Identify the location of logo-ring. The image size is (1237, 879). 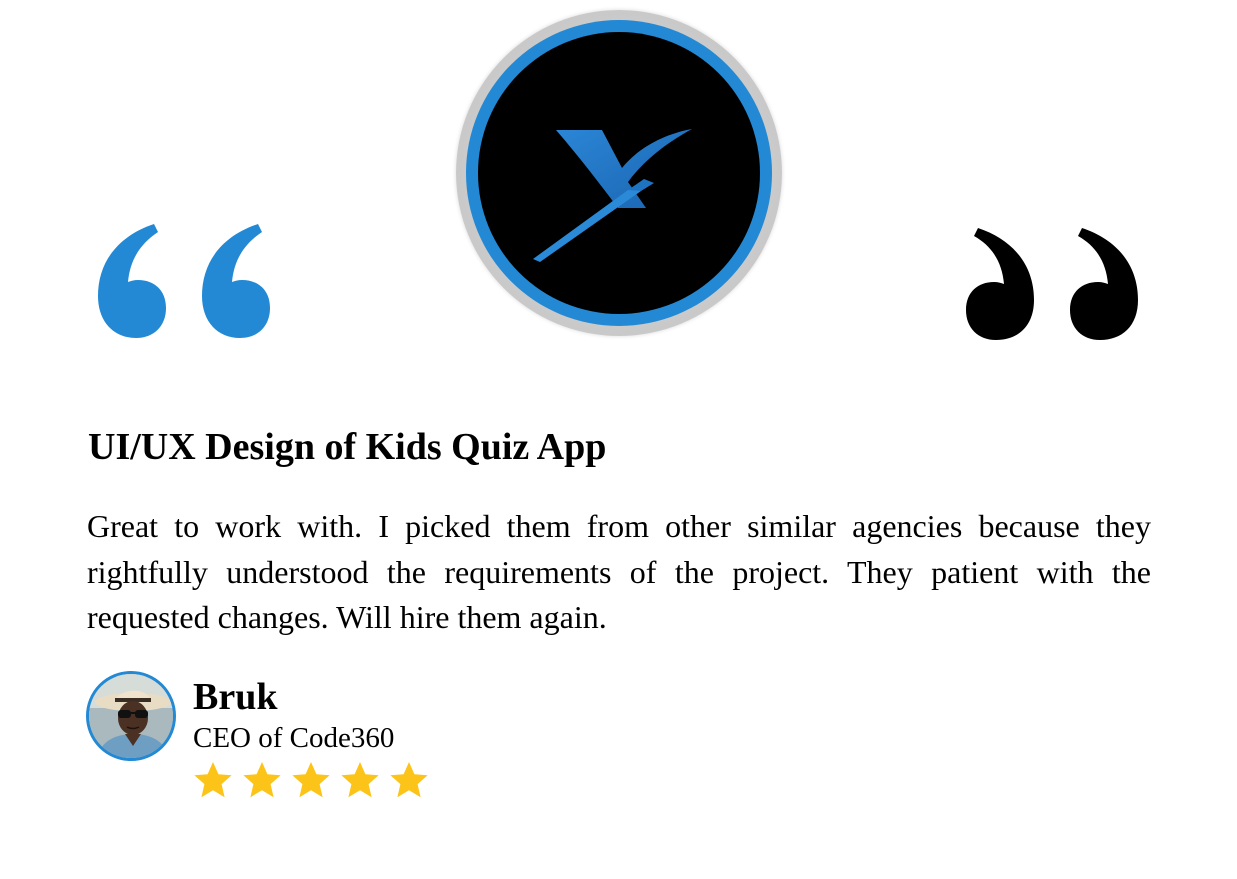
(619, 173).